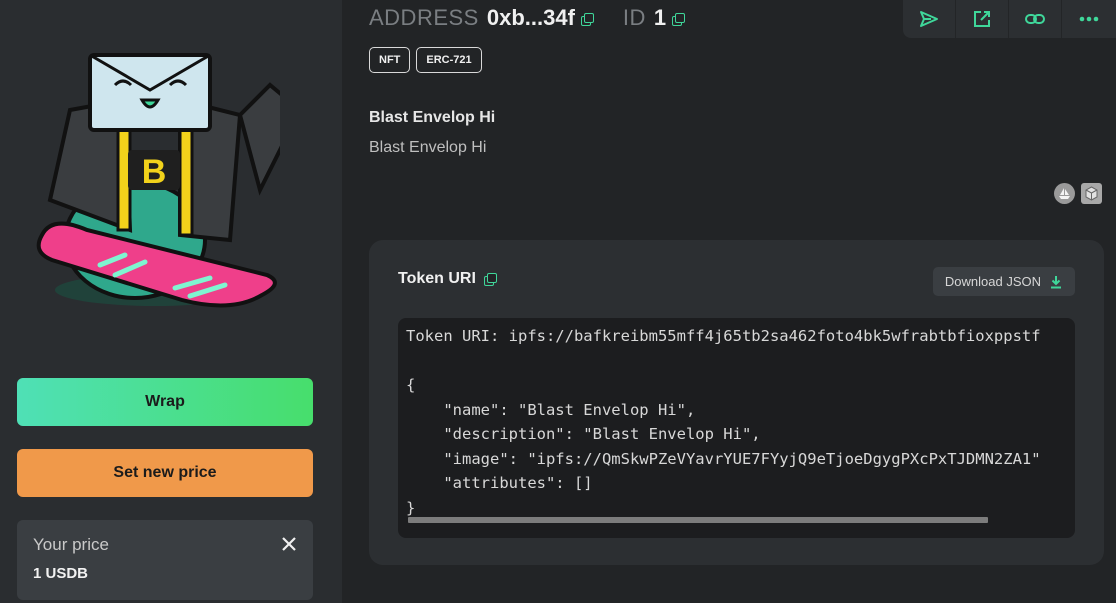 The height and width of the screenshot is (603, 1116). What do you see at coordinates (583, 434) in the screenshot?
I see `code-line: "description": "Blast Envelop Hi",` at bounding box center [583, 434].